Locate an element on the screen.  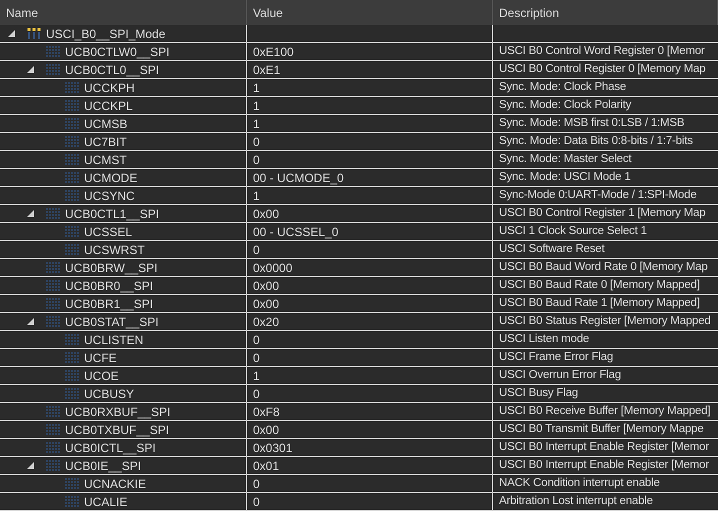
description-cell: USCI B0 Transmit Buffer [Memory Mappe is located at coordinates (605, 430).